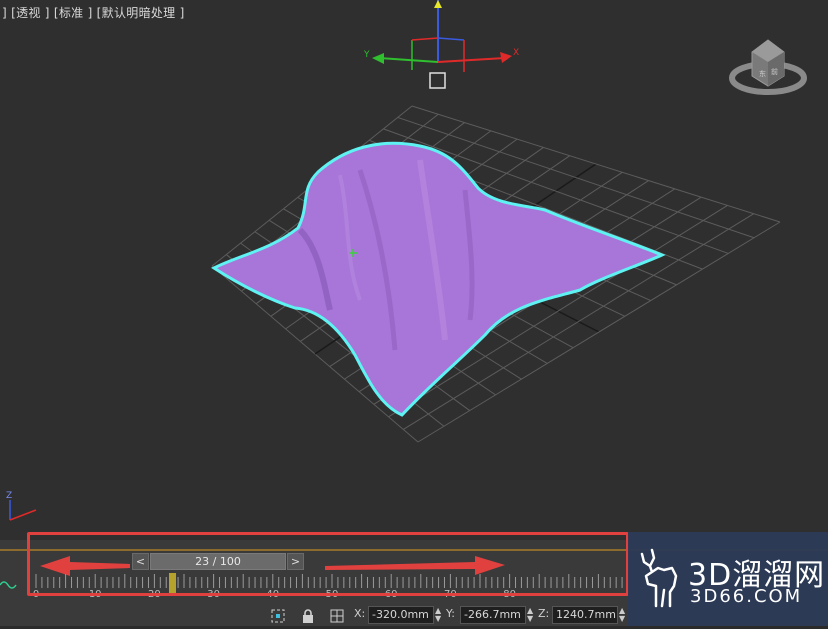 The image size is (828, 629). I want to click on y-coordinate-field: -266.7mm, so click(493, 615).